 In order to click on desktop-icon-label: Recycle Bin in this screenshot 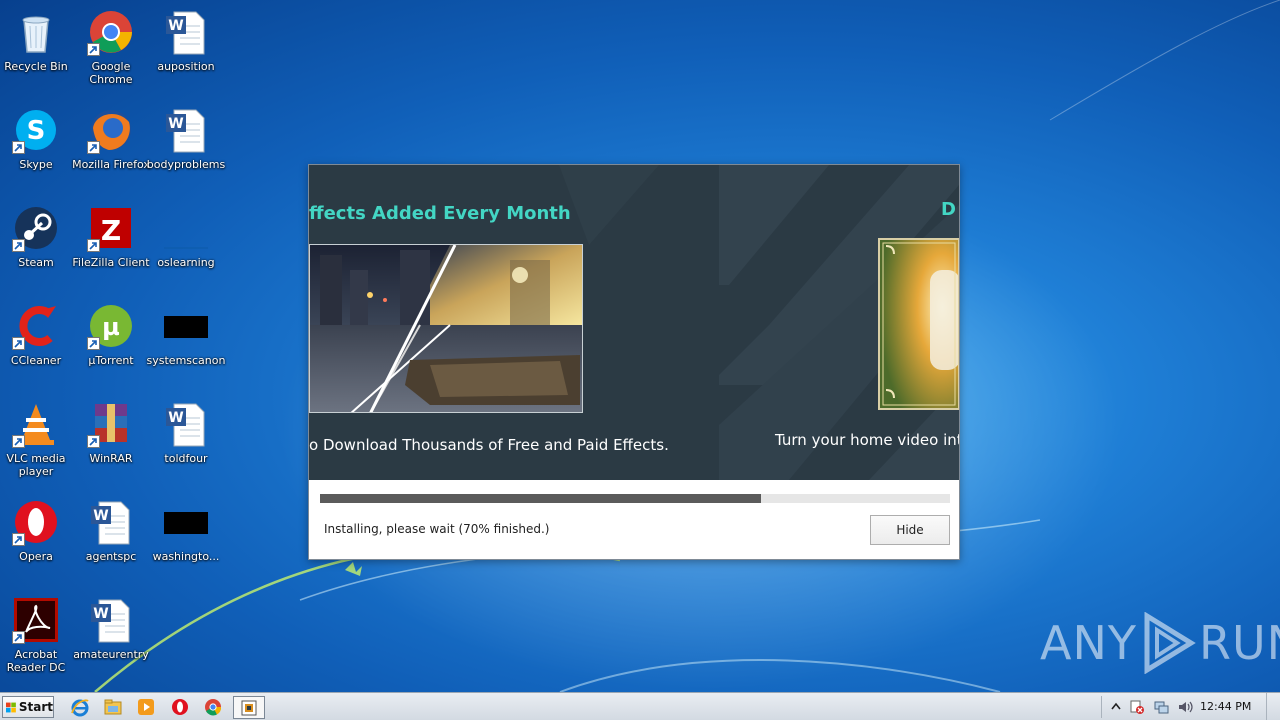, I will do `click(36, 66)`.